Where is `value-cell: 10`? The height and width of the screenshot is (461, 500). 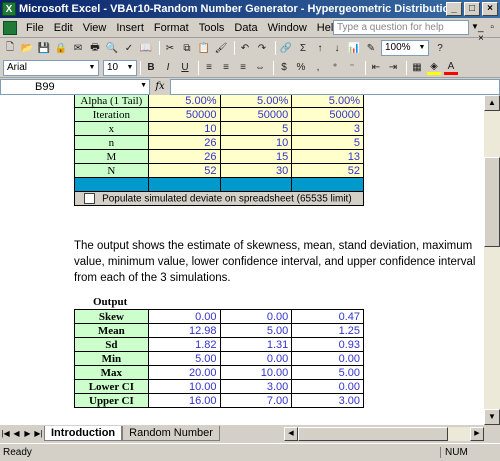
value-cell: 10 is located at coordinates (184, 128).